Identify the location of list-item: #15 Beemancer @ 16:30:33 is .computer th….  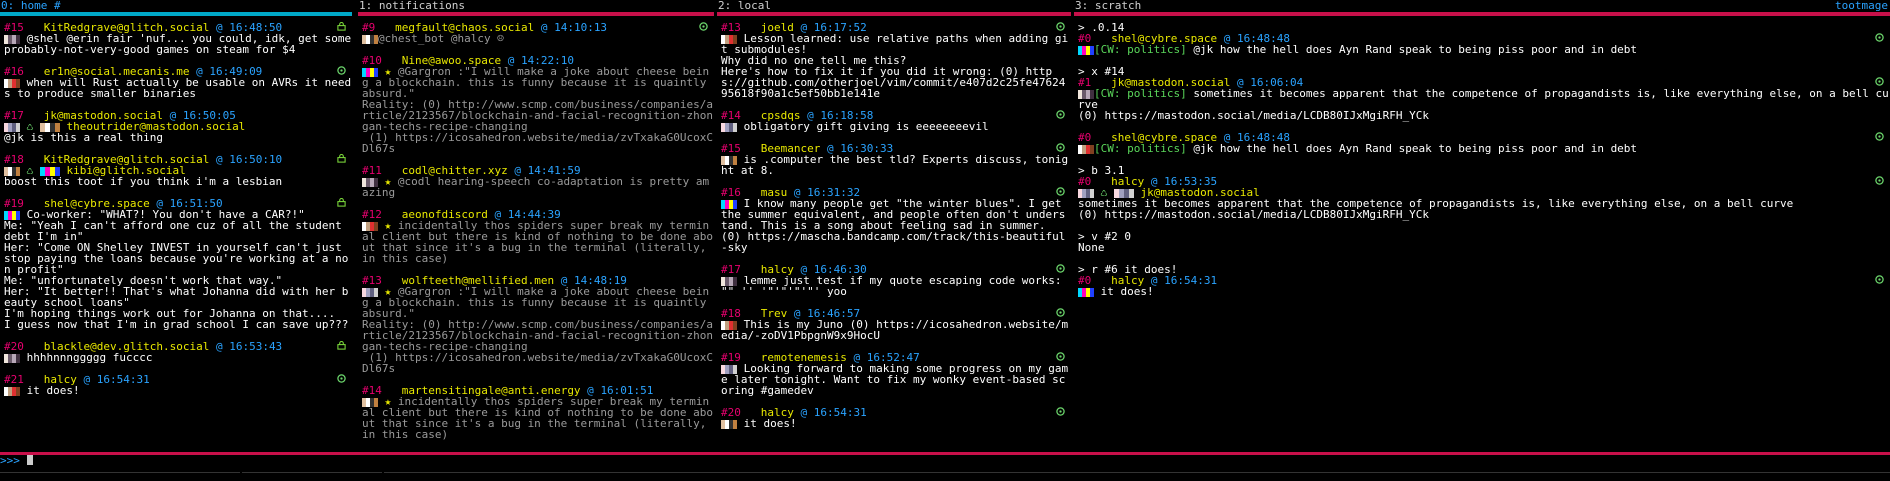
(896, 159).